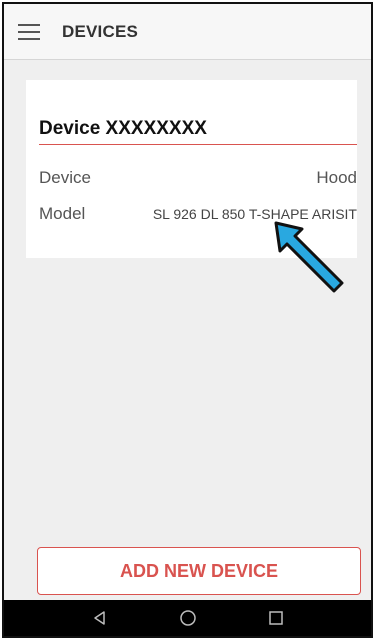  I want to click on device-type-label: Device, so click(65, 177).